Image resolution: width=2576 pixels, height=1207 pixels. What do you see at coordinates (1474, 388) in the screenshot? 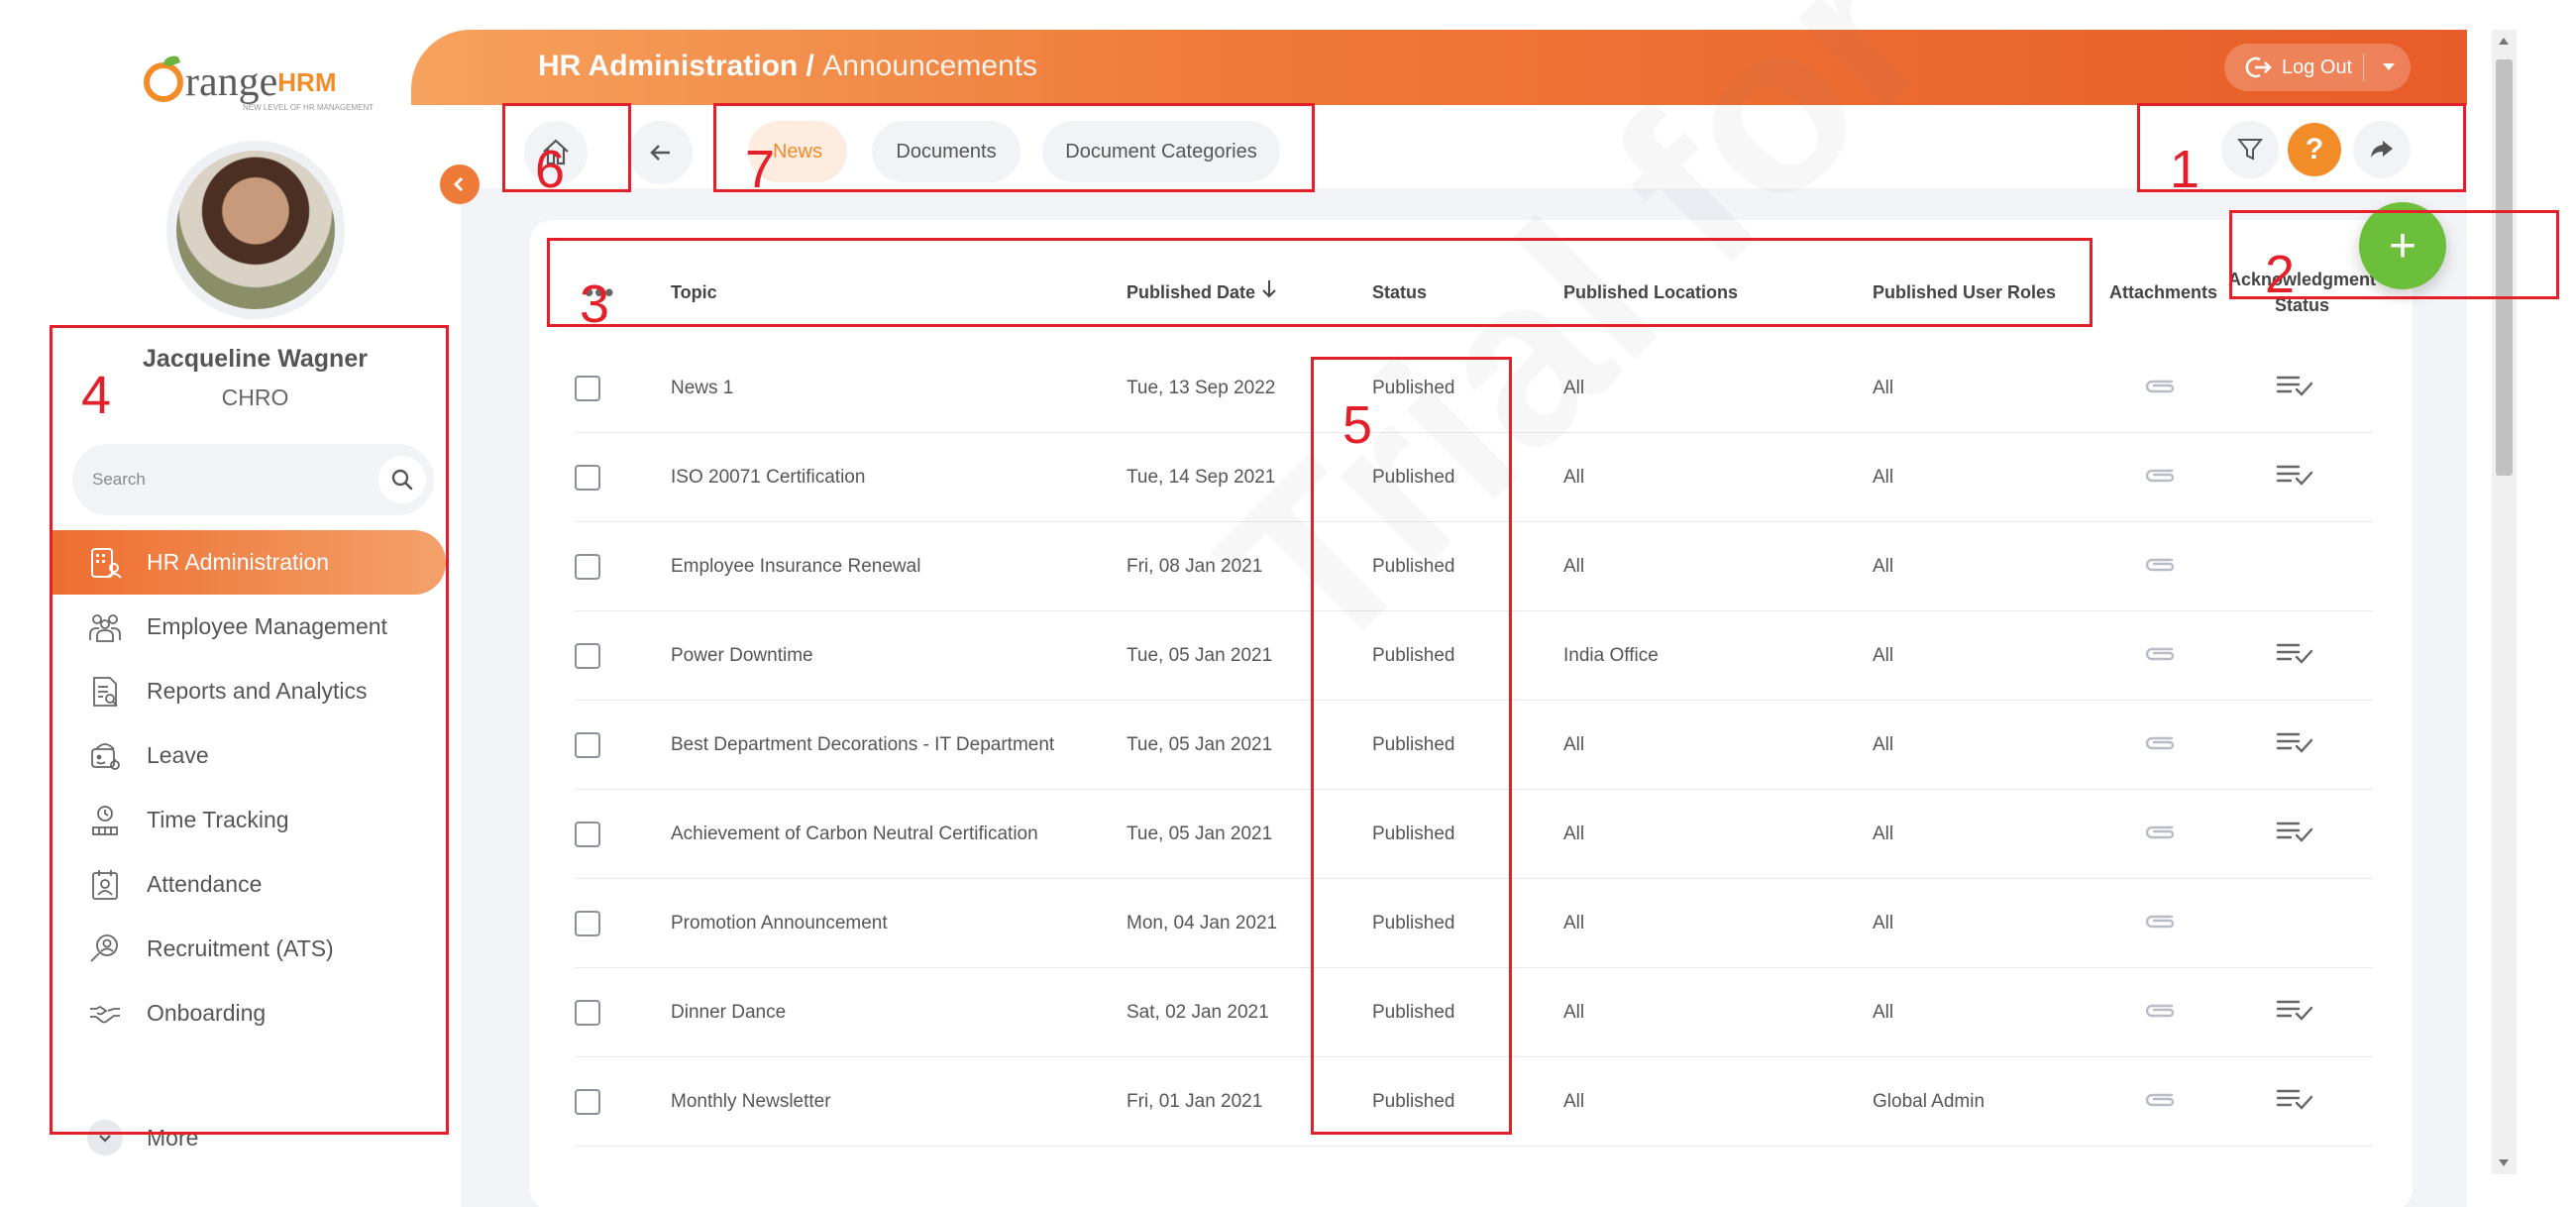
I see `table-row: News 1 Tue, 13 Sep 2022 Published All All` at bounding box center [1474, 388].